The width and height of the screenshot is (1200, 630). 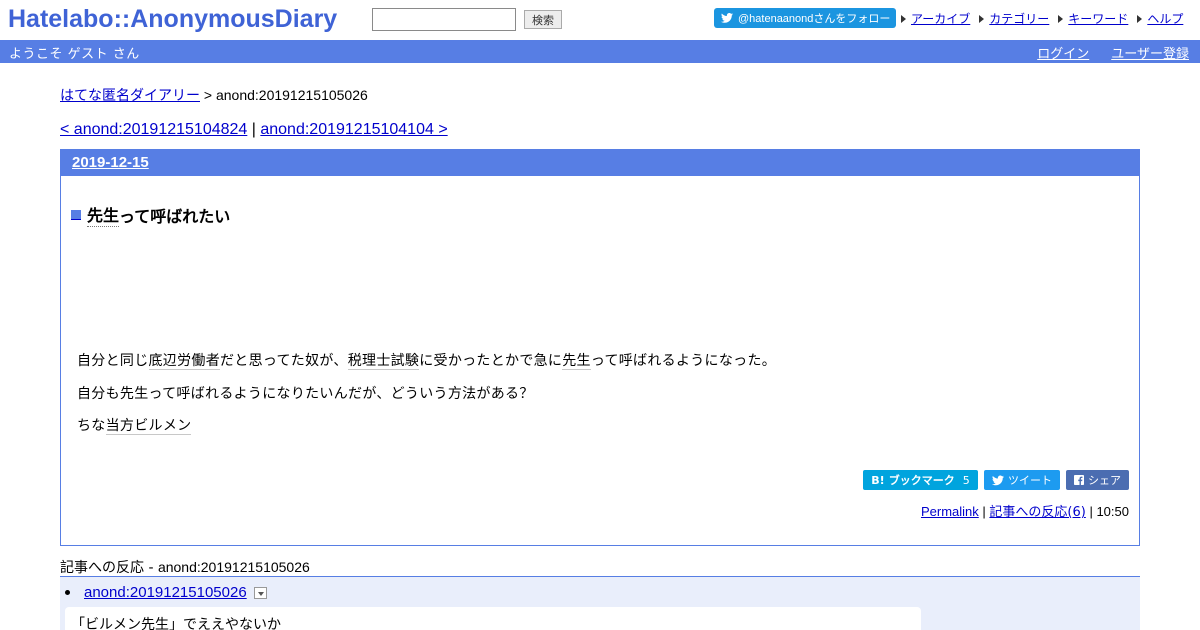 I want to click on tweet-label: ツイート, so click(x=1030, y=480).